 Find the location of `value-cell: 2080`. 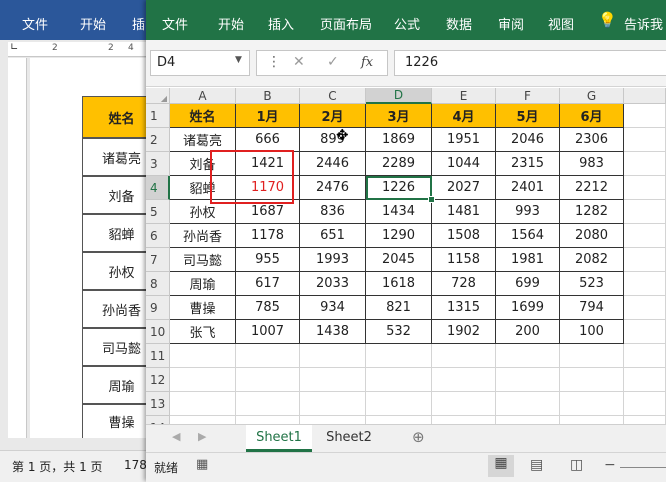

value-cell: 2080 is located at coordinates (592, 236).